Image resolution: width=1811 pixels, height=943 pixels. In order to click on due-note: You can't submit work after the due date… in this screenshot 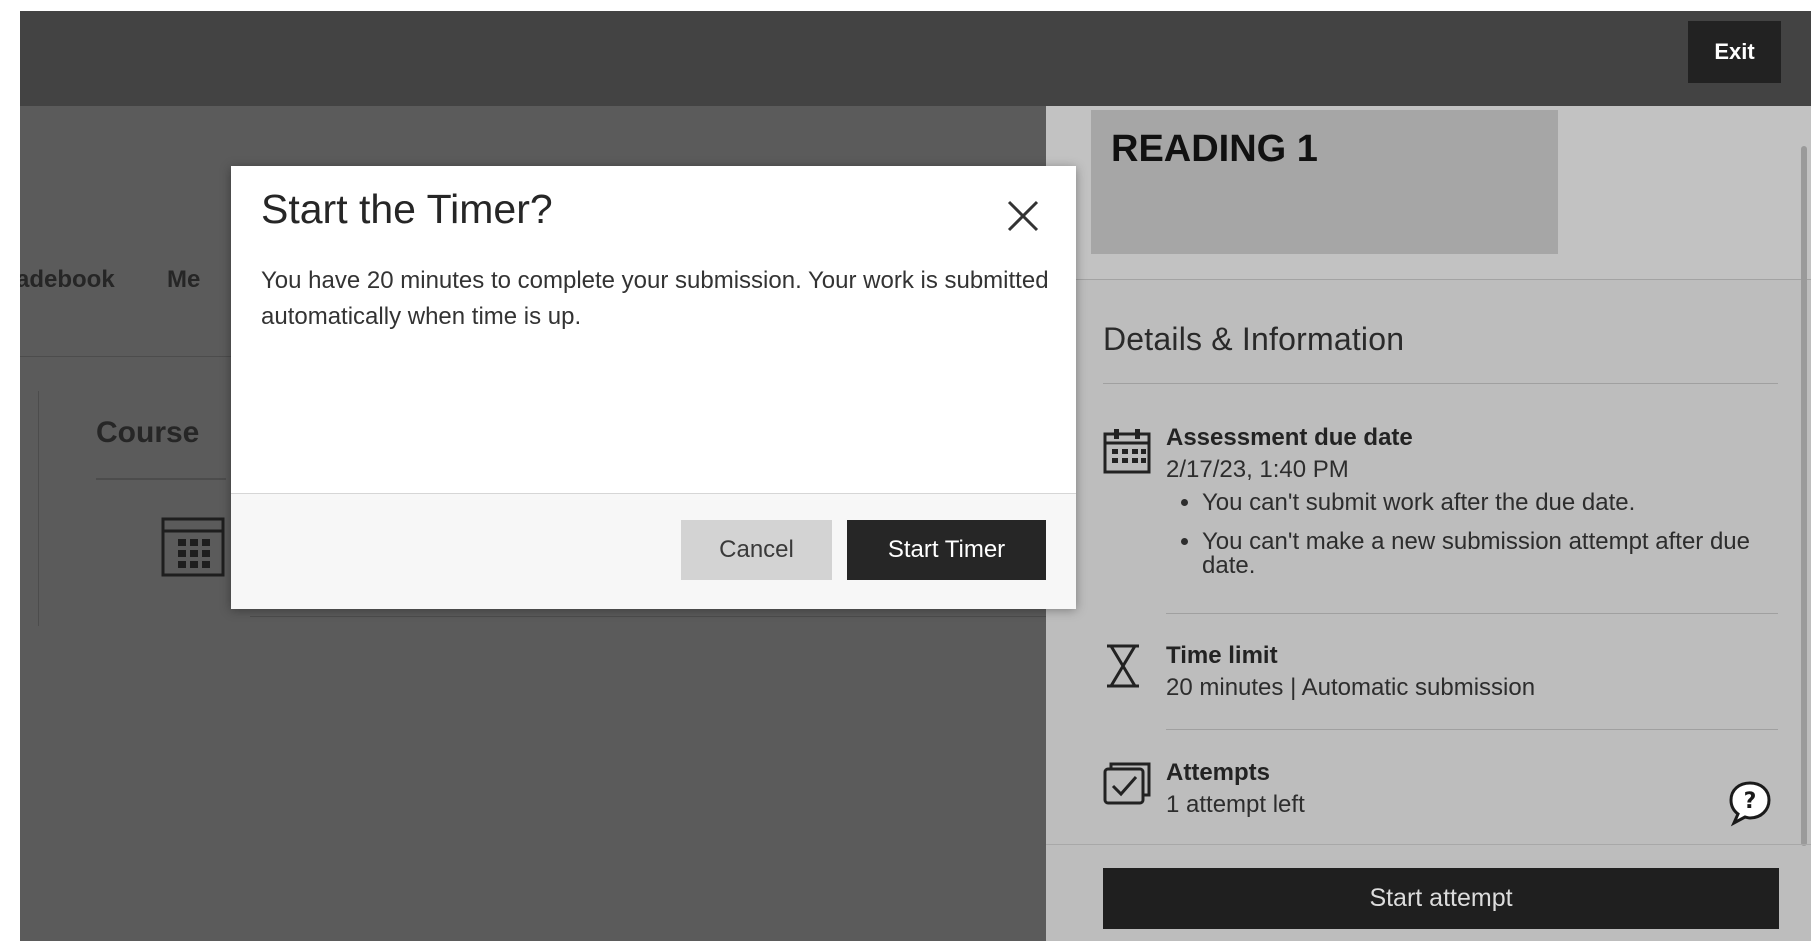, I will do `click(1482, 503)`.